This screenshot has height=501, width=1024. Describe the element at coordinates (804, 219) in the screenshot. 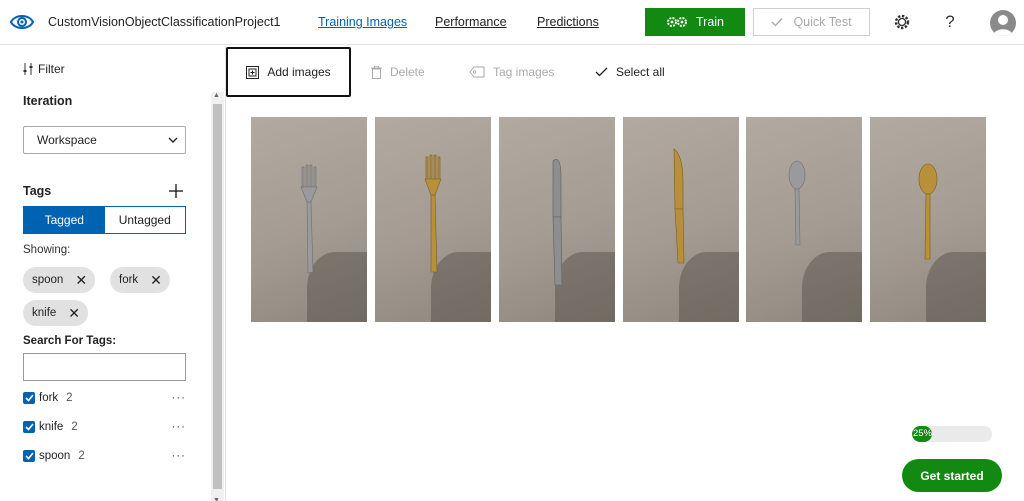

I see `image-thumbnail-silver-spoon` at that location.